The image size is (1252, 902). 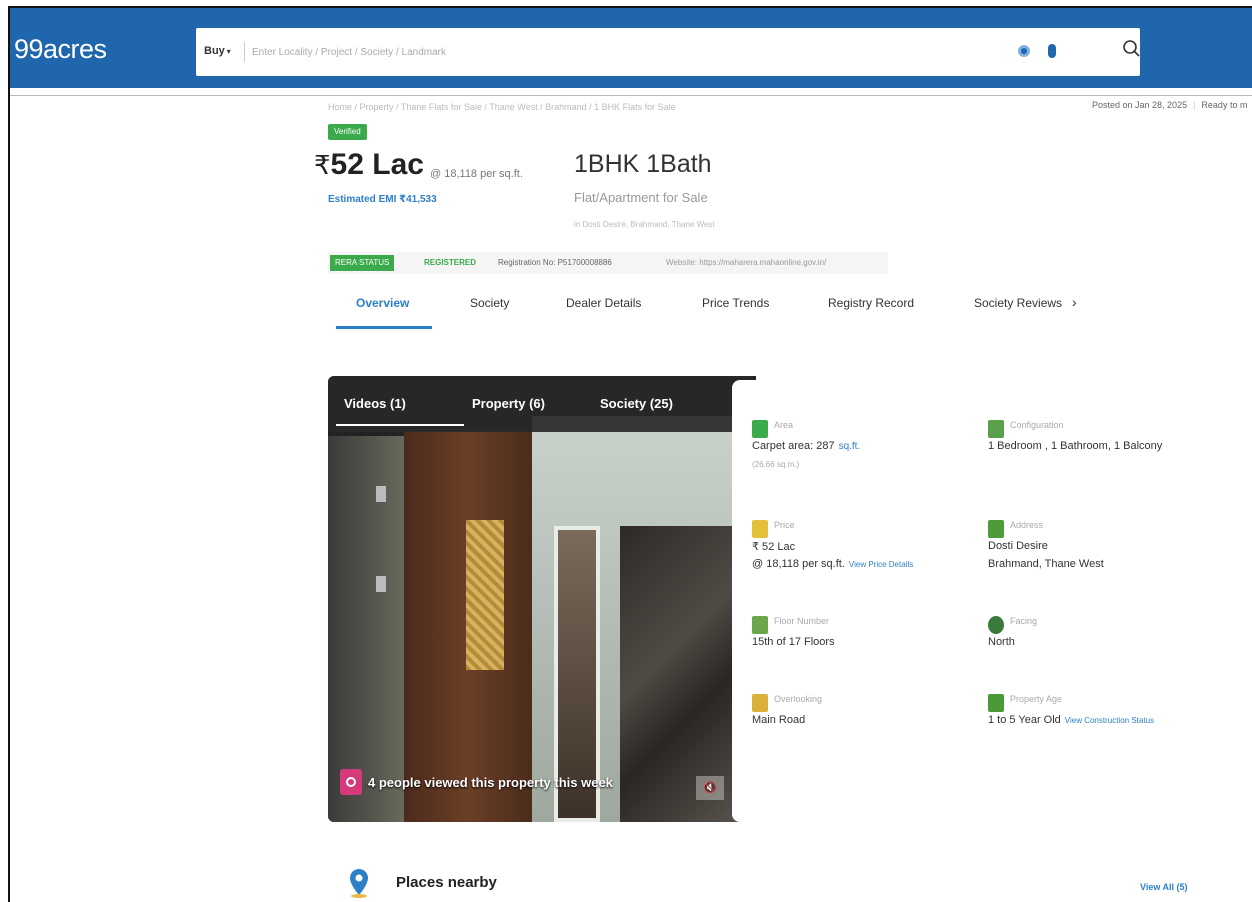 What do you see at coordinates (784, 525) in the screenshot?
I see `detail-label: Price` at bounding box center [784, 525].